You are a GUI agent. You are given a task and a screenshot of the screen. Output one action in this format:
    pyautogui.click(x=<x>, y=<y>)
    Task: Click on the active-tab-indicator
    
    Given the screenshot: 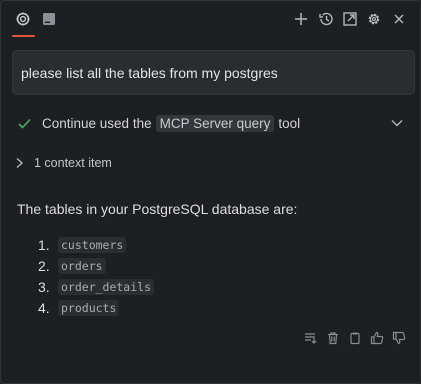 What is the action you would take?
    pyautogui.click(x=23, y=36)
    